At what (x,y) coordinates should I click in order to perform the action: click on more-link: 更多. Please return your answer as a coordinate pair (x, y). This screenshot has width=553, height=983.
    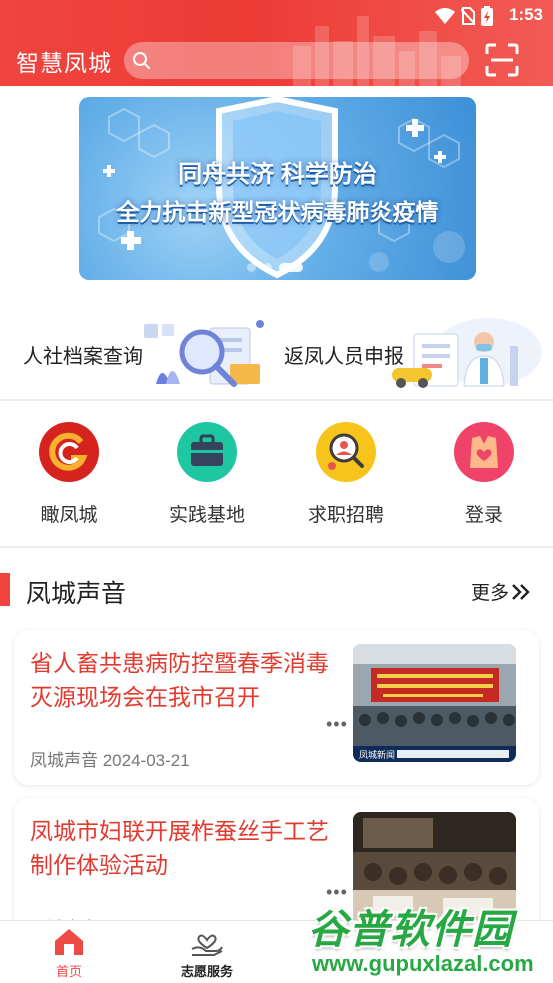
    Looking at the image, I should click on (501, 591).